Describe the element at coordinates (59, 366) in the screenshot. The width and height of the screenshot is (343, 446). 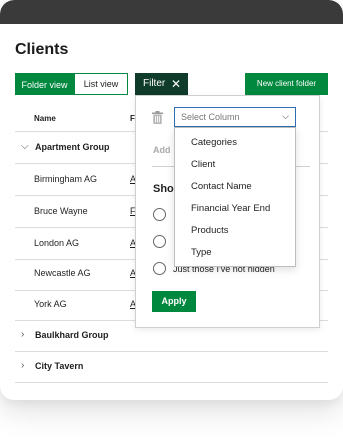
I see `group-label: City Tavern` at that location.